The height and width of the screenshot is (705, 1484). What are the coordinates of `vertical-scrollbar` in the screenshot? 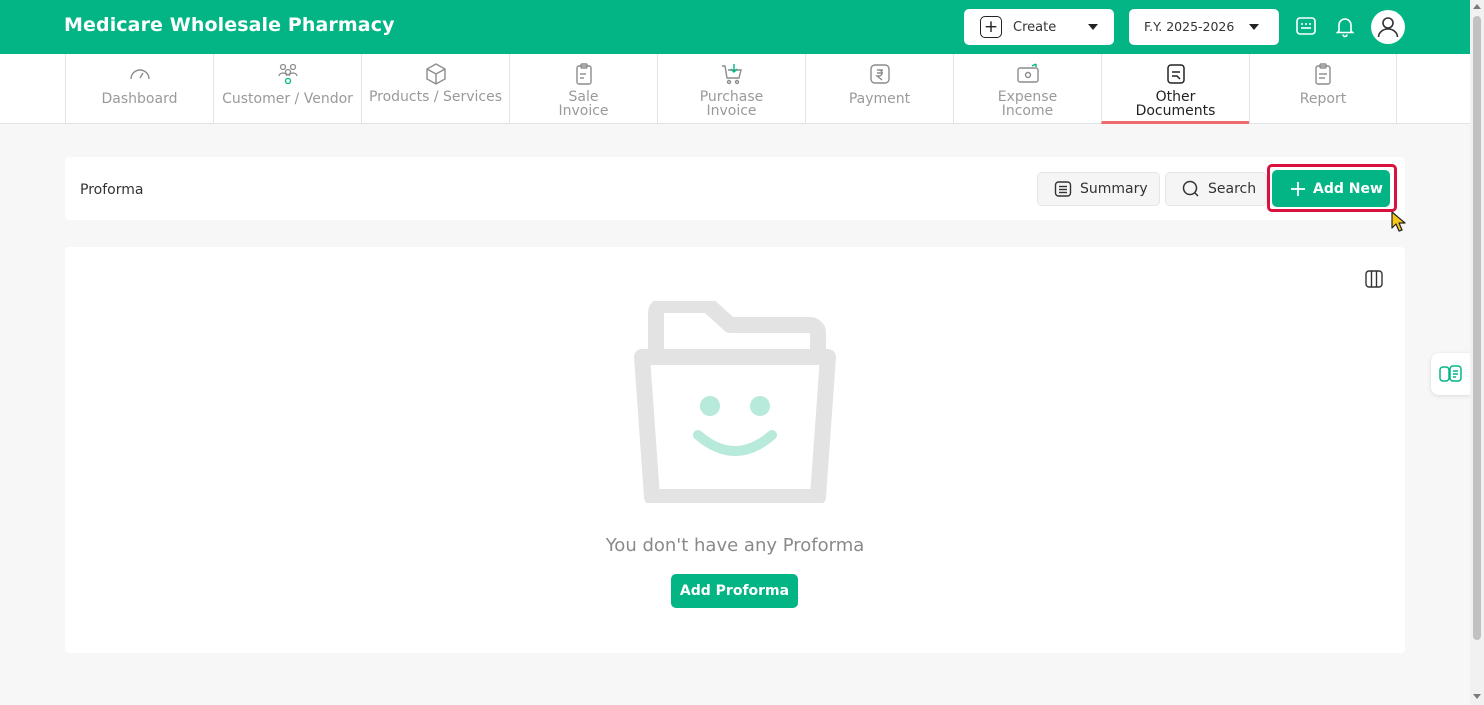 It's located at (1477, 352).